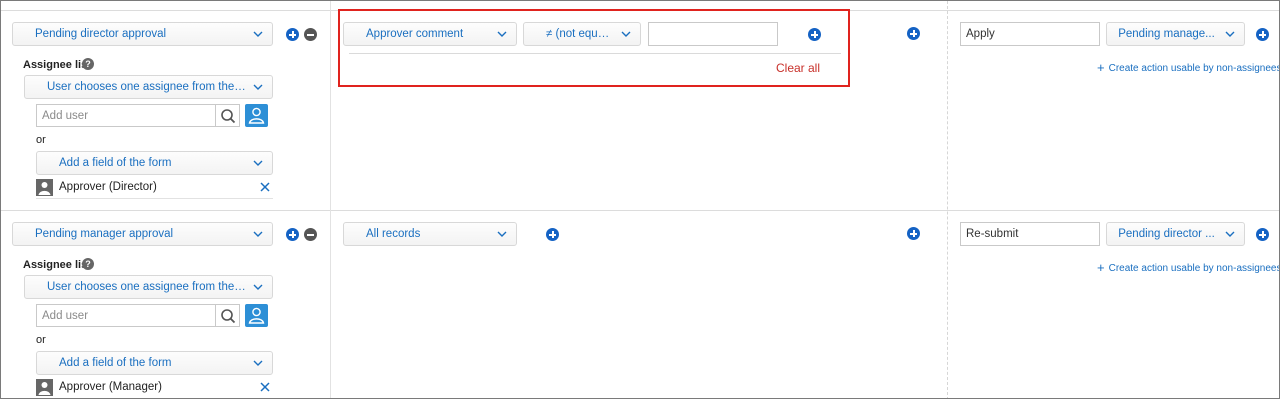  What do you see at coordinates (594, 48) in the screenshot?
I see `condition-highlight-box` at bounding box center [594, 48].